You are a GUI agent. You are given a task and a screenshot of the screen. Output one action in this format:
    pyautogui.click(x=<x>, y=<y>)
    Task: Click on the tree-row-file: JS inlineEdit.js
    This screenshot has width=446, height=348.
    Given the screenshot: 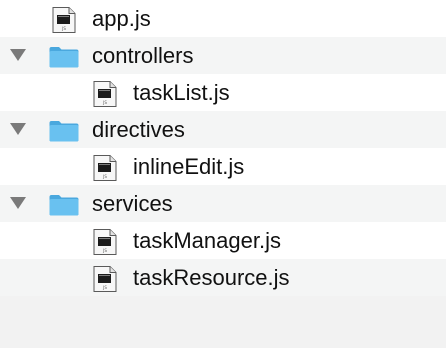 What is the action you would take?
    pyautogui.click(x=223, y=166)
    